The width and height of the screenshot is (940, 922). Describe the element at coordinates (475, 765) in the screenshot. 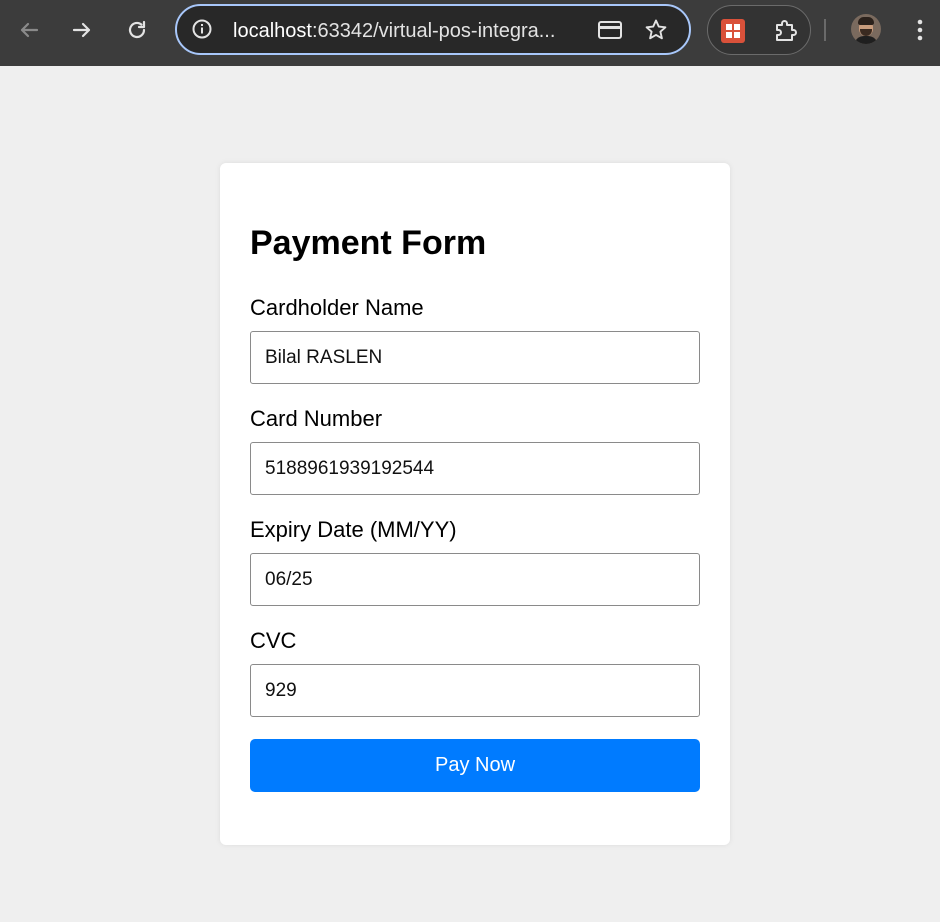

I see `pay-now-button: Pay Now` at that location.